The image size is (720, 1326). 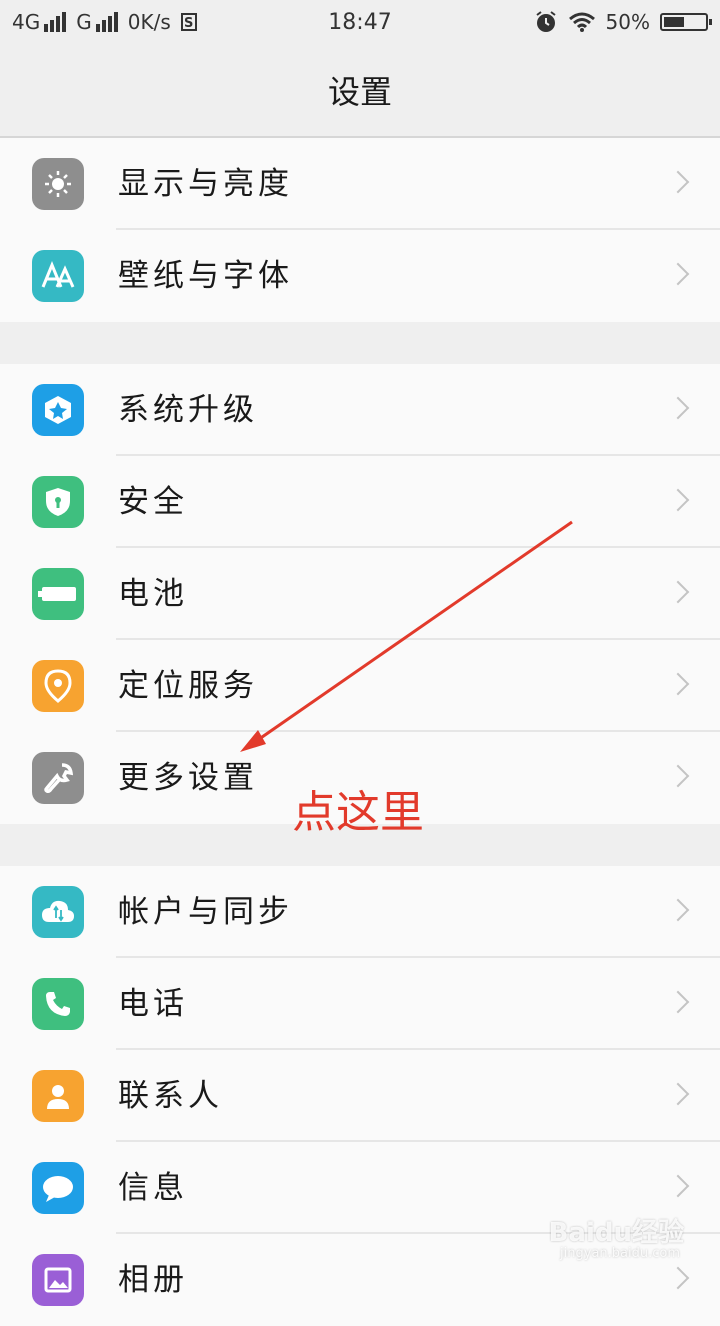 What do you see at coordinates (153, 1188) in the screenshot?
I see `settings-item-label: 信息` at bounding box center [153, 1188].